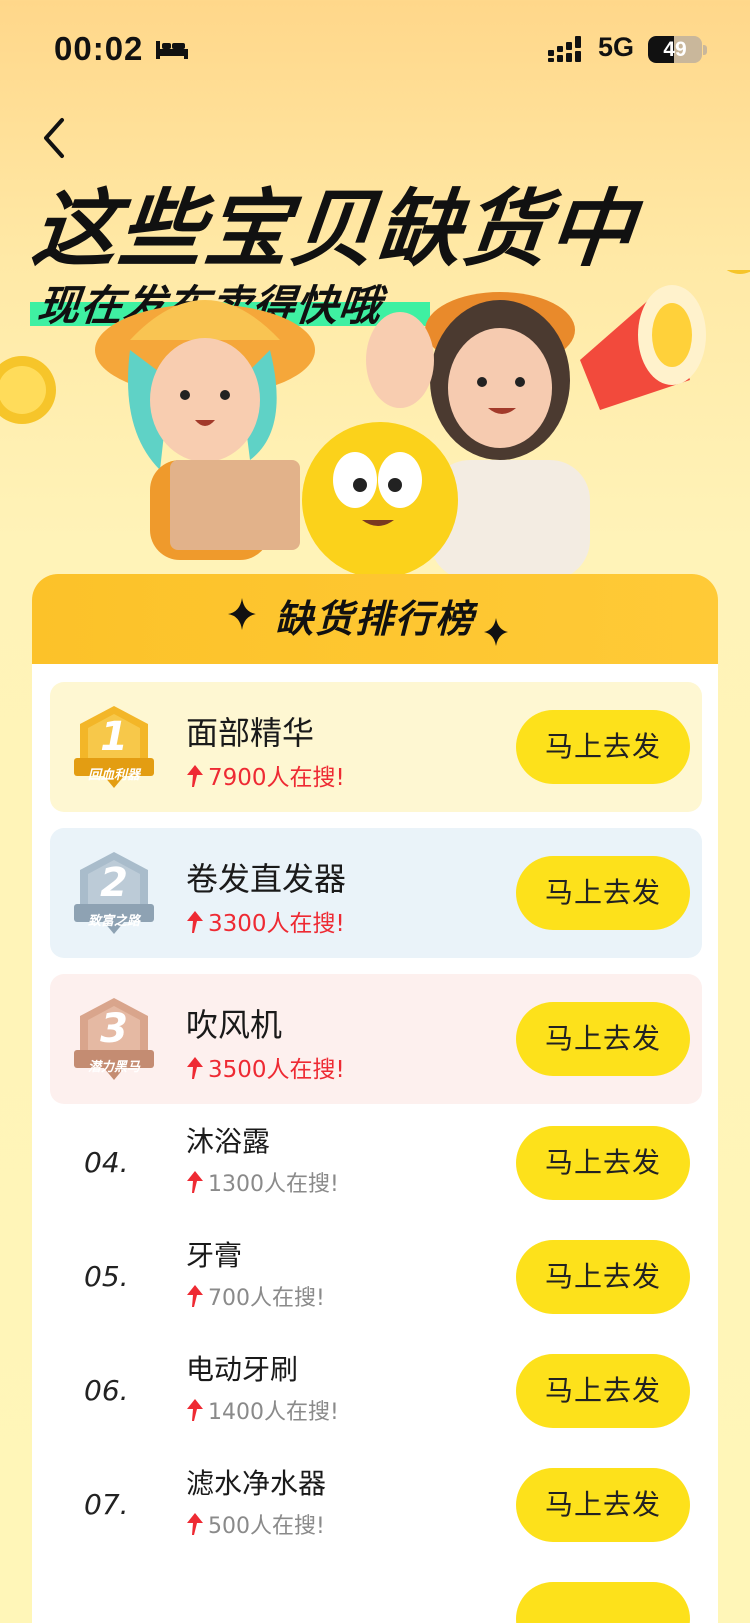  I want to click on ranking-row-8-partial, so click(375, 1593).